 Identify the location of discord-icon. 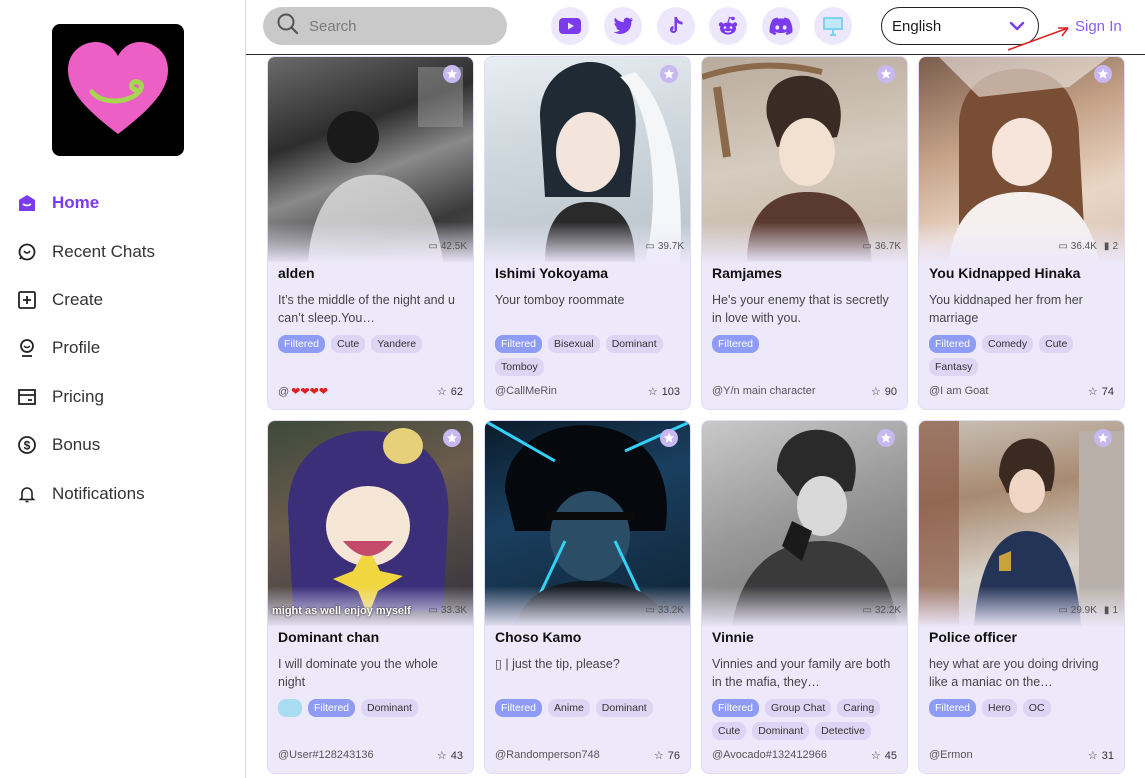
(781, 26).